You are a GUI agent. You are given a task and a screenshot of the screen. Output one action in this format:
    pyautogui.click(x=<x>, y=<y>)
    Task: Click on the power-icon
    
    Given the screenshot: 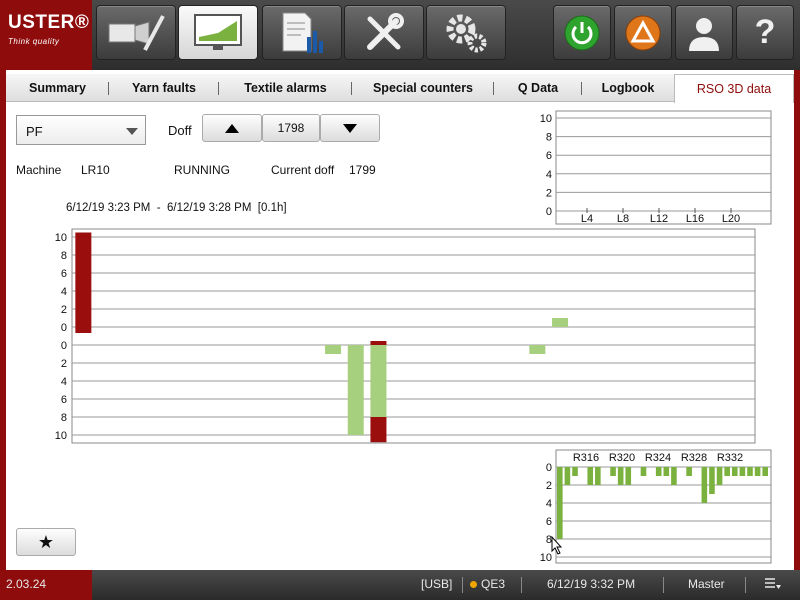 What is the action you would take?
    pyautogui.click(x=582, y=32)
    